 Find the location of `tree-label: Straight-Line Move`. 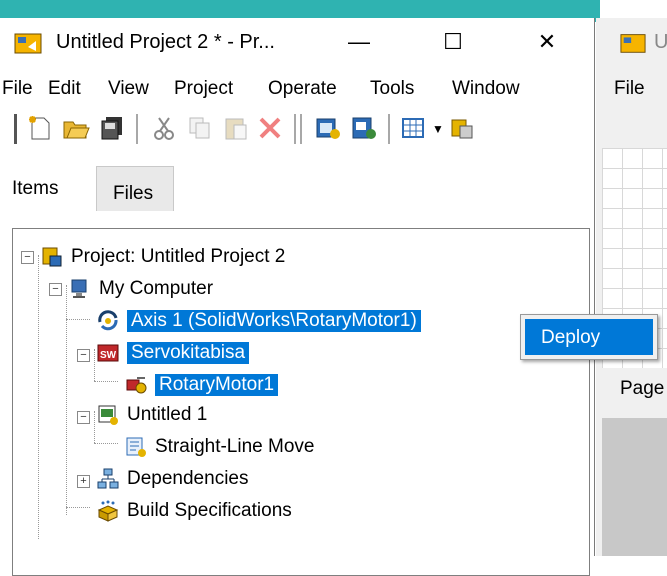

tree-label: Straight-Line Move is located at coordinates (235, 446).